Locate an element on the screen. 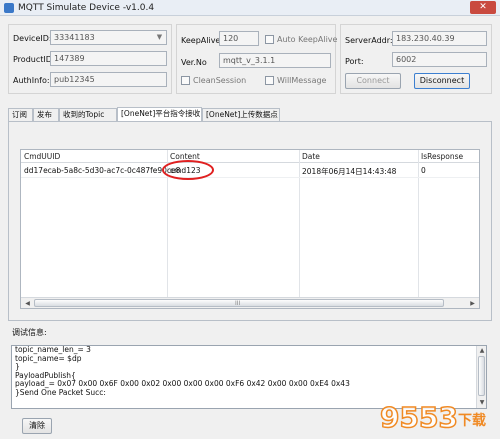 This screenshot has width=500, height=439. disconnect-button: Disconnect is located at coordinates (442, 81).